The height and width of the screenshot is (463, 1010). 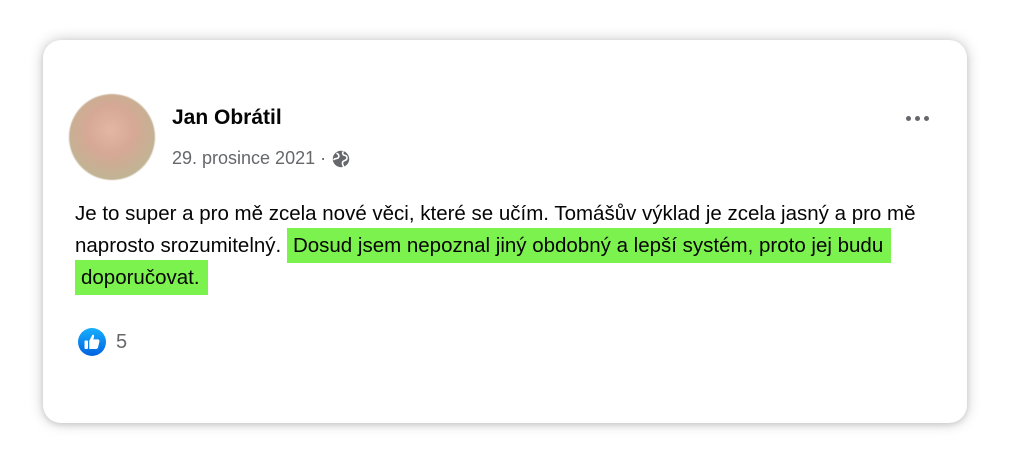 I want to click on author-name: Jan Obrátil, so click(x=227, y=118).